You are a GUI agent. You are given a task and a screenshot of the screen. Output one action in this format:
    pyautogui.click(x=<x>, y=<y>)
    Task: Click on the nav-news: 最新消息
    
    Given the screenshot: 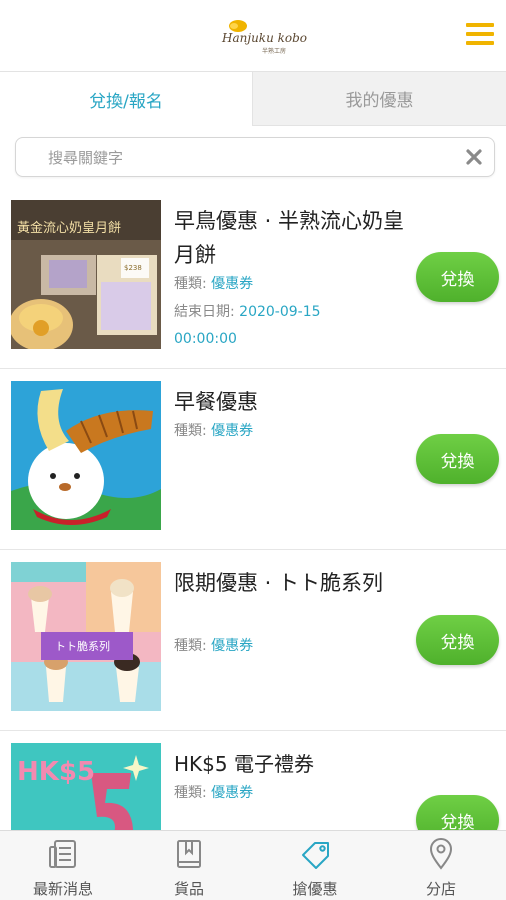 What is the action you would take?
    pyautogui.click(x=63, y=865)
    